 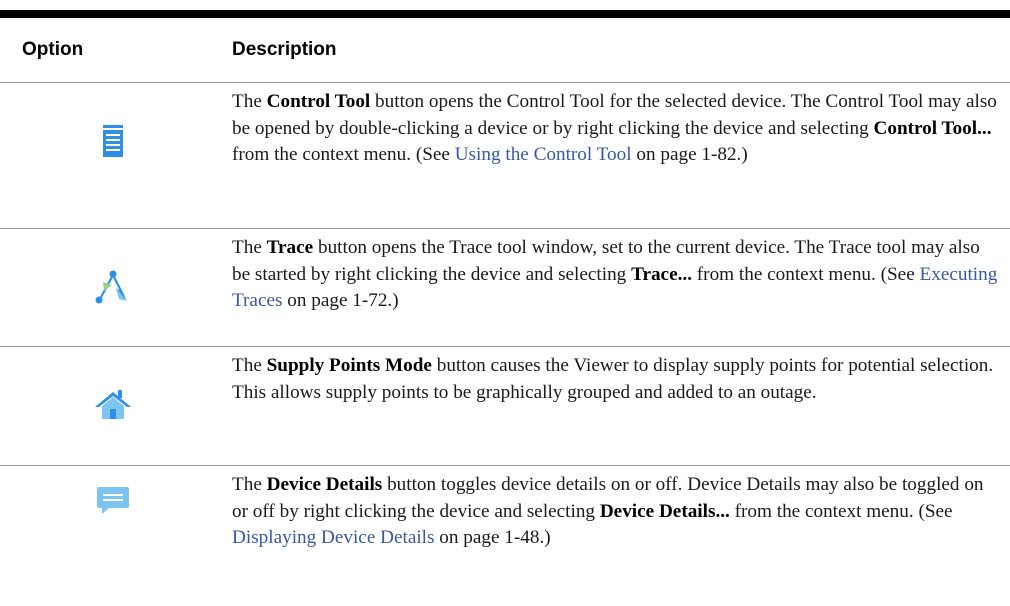 What do you see at coordinates (113, 499) in the screenshot?
I see `device-details-speech-bubble-icon` at bounding box center [113, 499].